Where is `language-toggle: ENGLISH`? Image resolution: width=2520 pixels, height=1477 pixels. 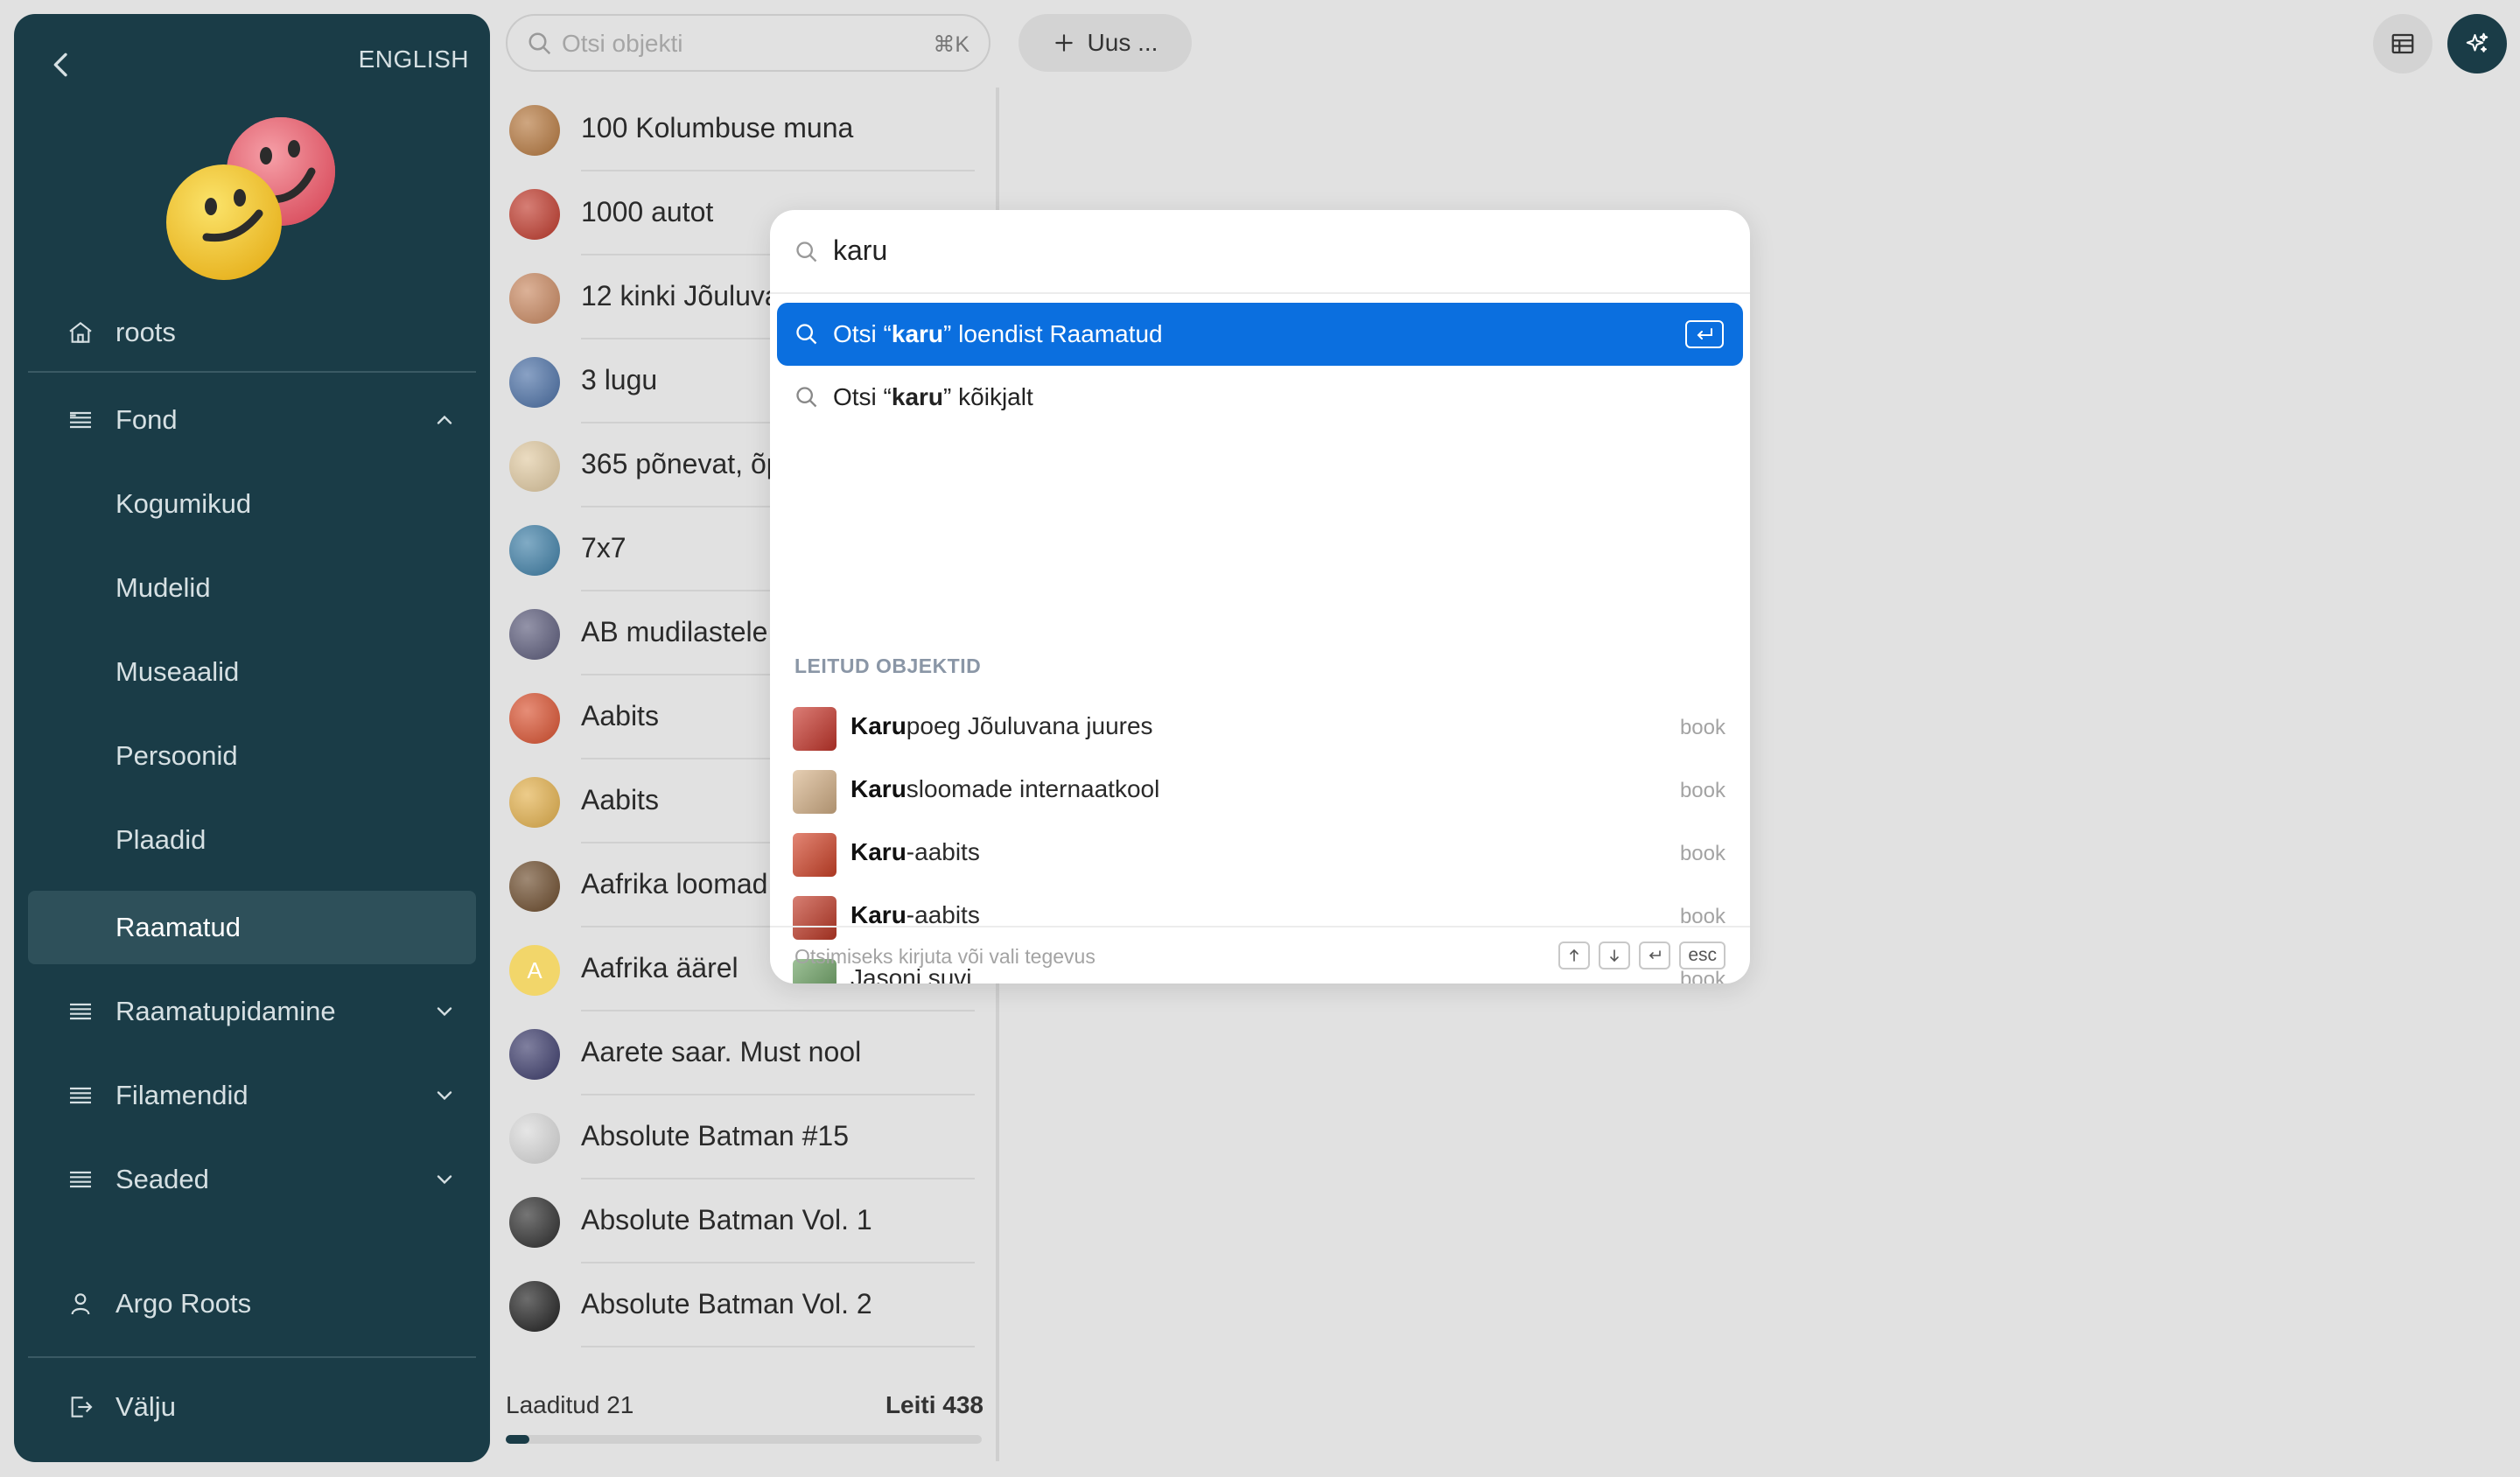
language-toggle: ENGLISH is located at coordinates (414, 60).